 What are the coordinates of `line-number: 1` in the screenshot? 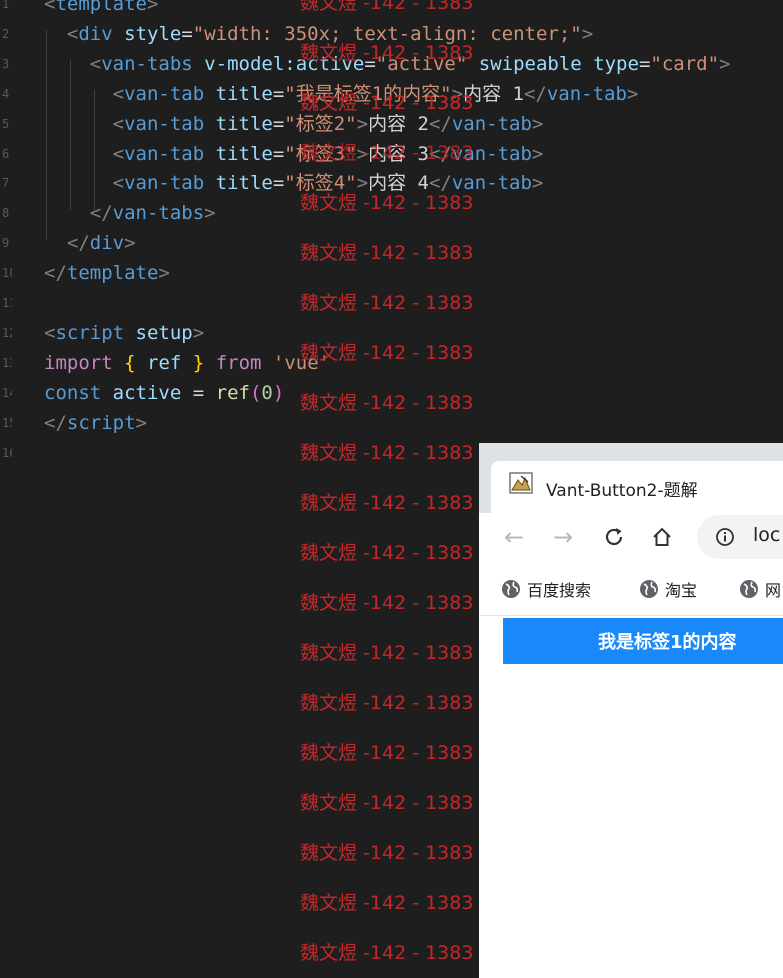 It's located at (6, 5).